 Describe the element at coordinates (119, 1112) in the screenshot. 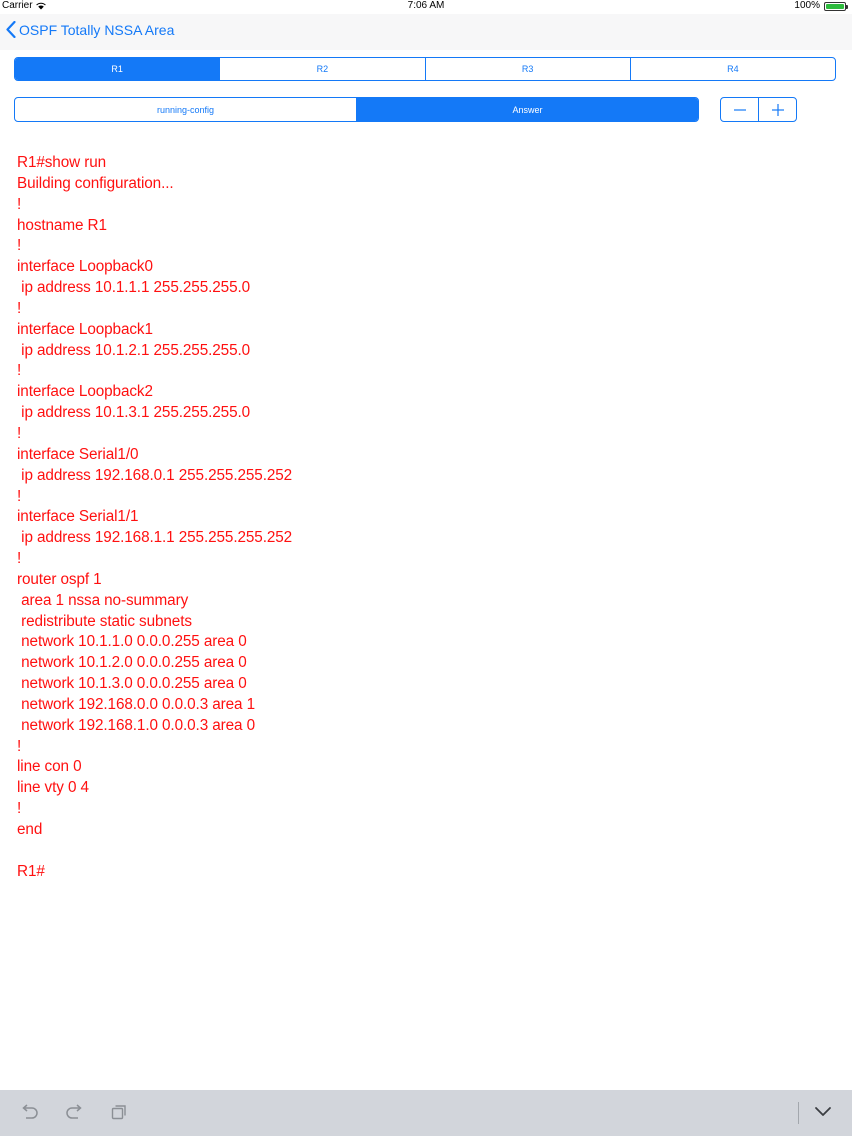

I see `paste-icon` at that location.